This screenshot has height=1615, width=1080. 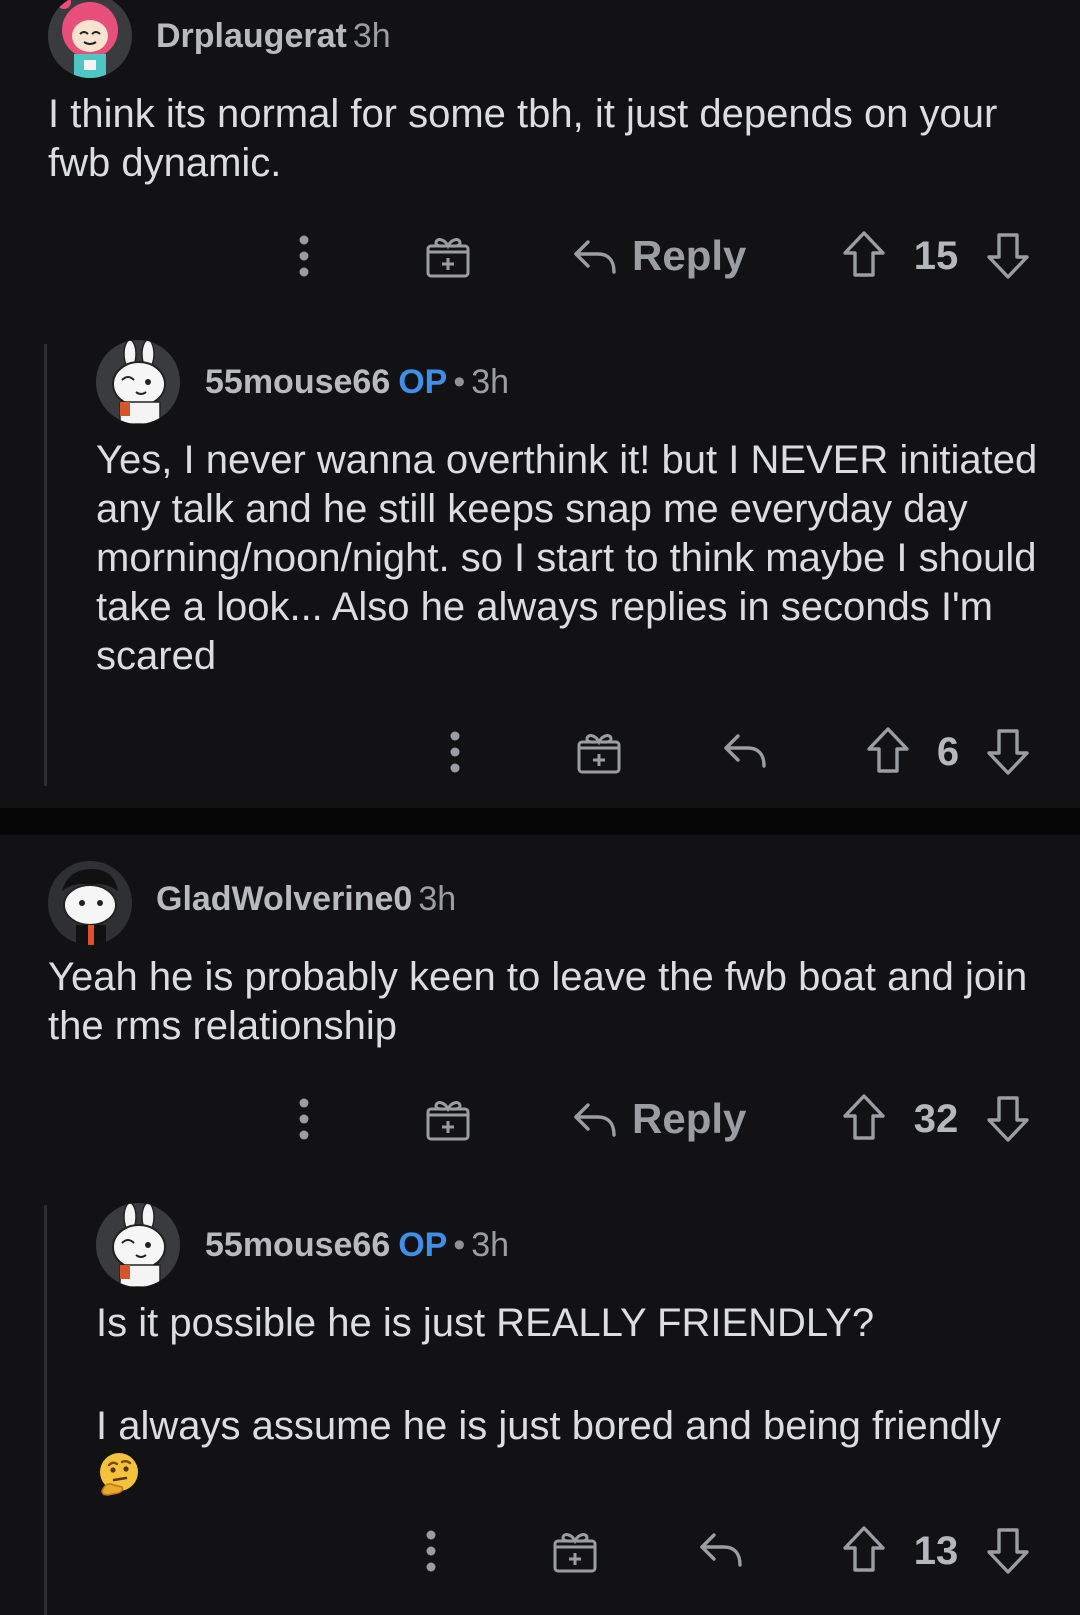 I want to click on comment-meta: Drplaugerat 3h, so click(x=273, y=36).